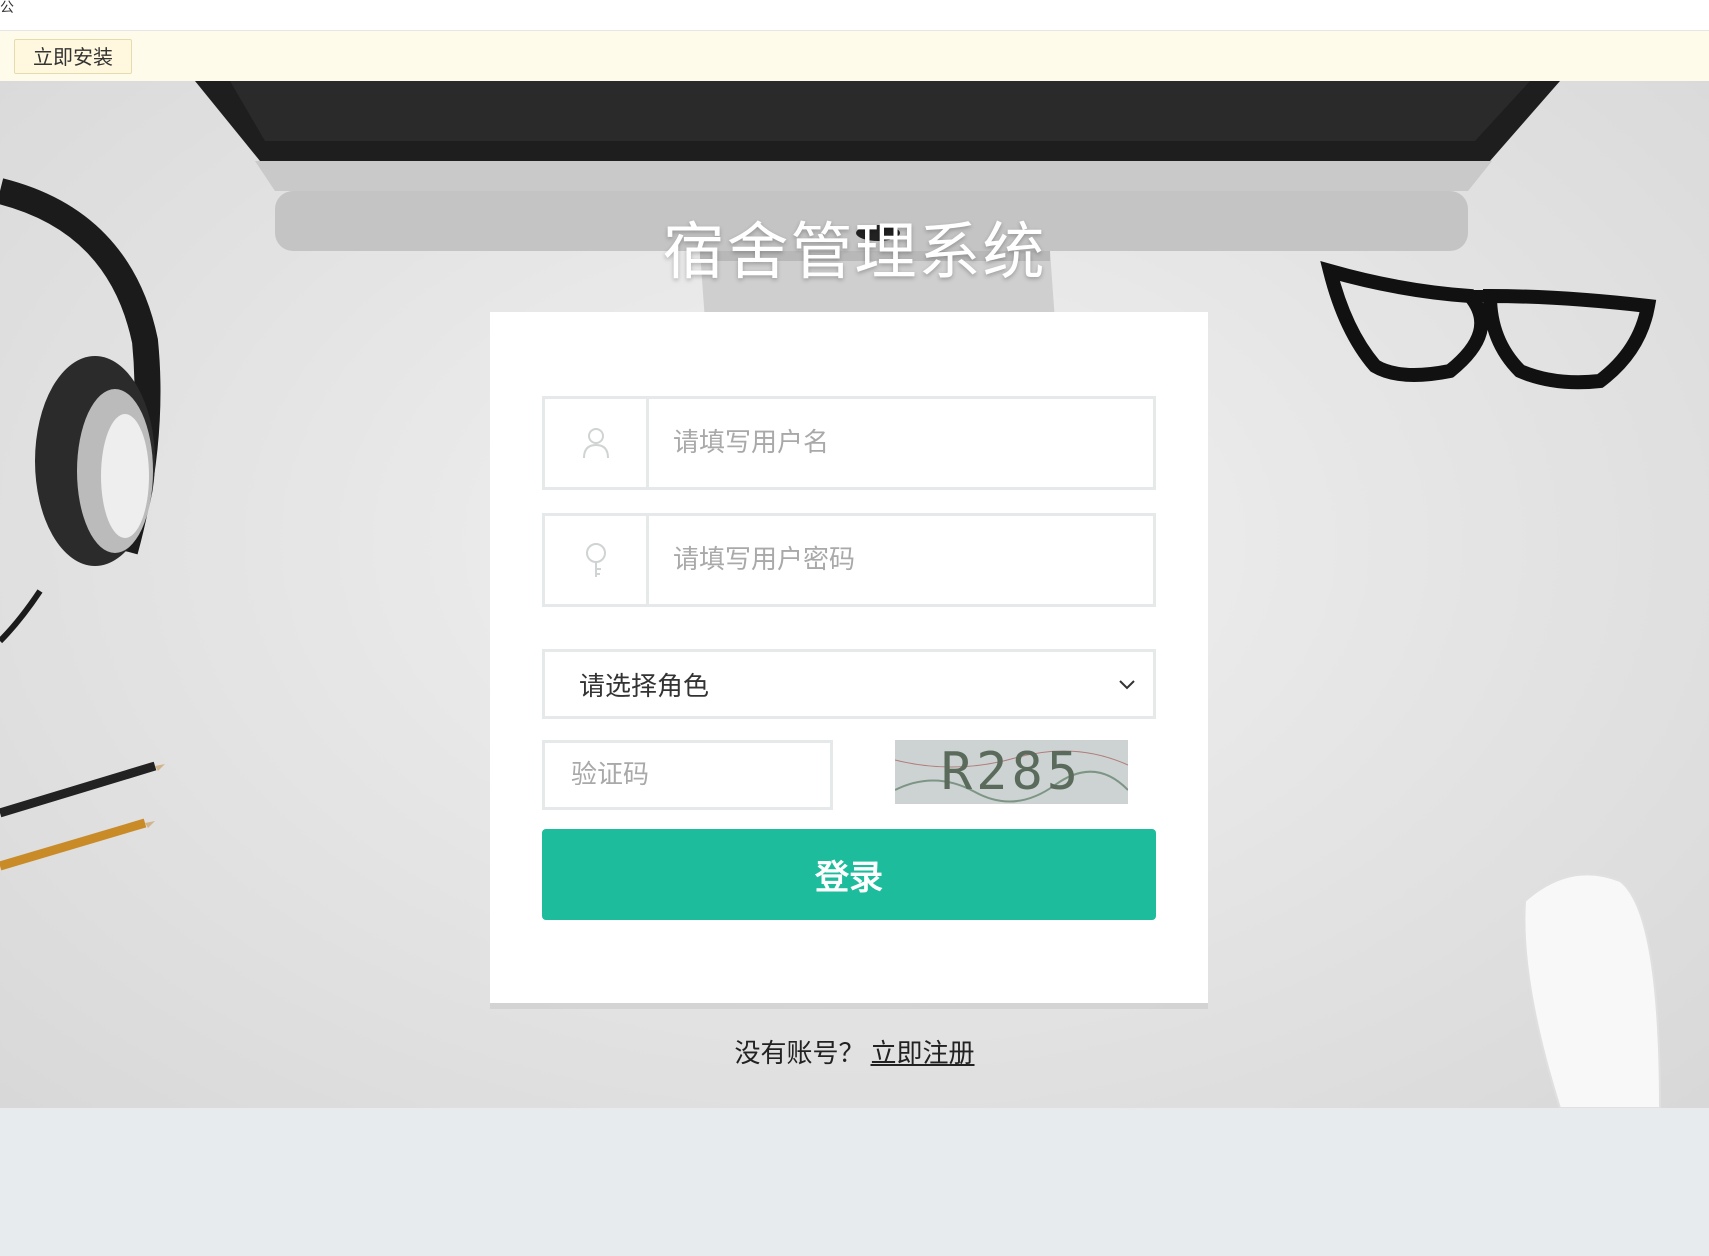  Describe the element at coordinates (901, 443) in the screenshot. I see `username-input` at that location.